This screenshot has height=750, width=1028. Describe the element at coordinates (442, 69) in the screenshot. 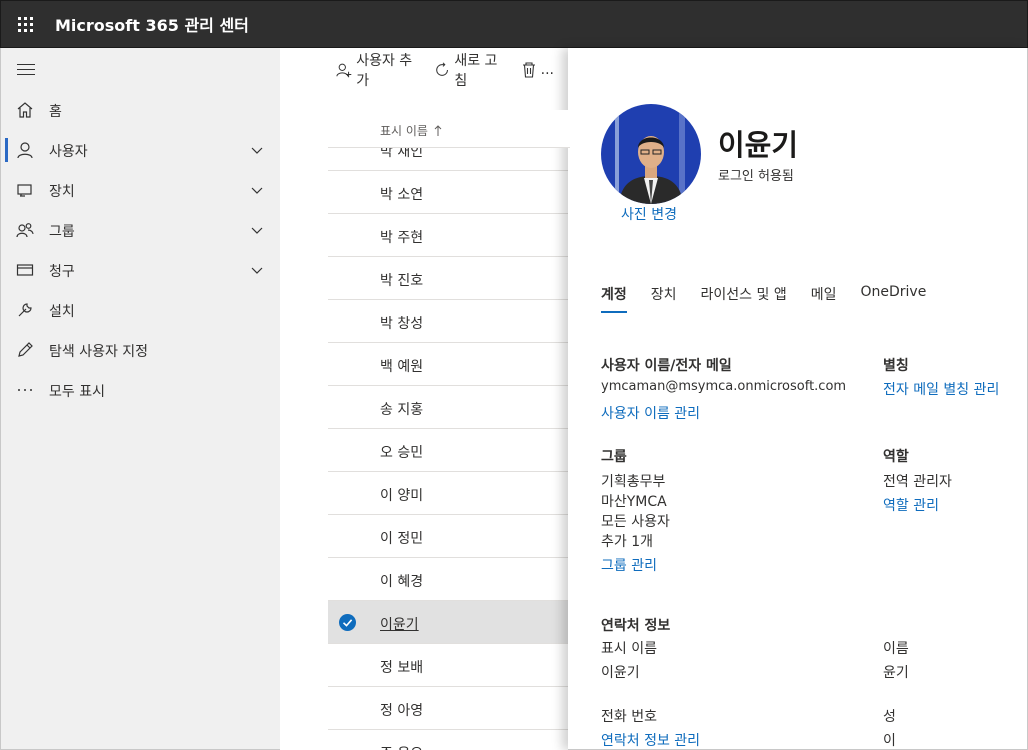

I see `refresh-icon` at that location.